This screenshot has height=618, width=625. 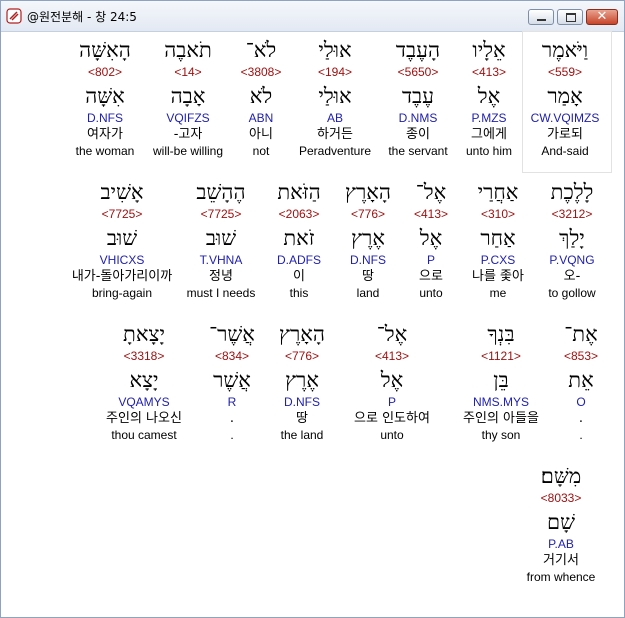 I want to click on close-icon: ✕, so click(x=602, y=16).